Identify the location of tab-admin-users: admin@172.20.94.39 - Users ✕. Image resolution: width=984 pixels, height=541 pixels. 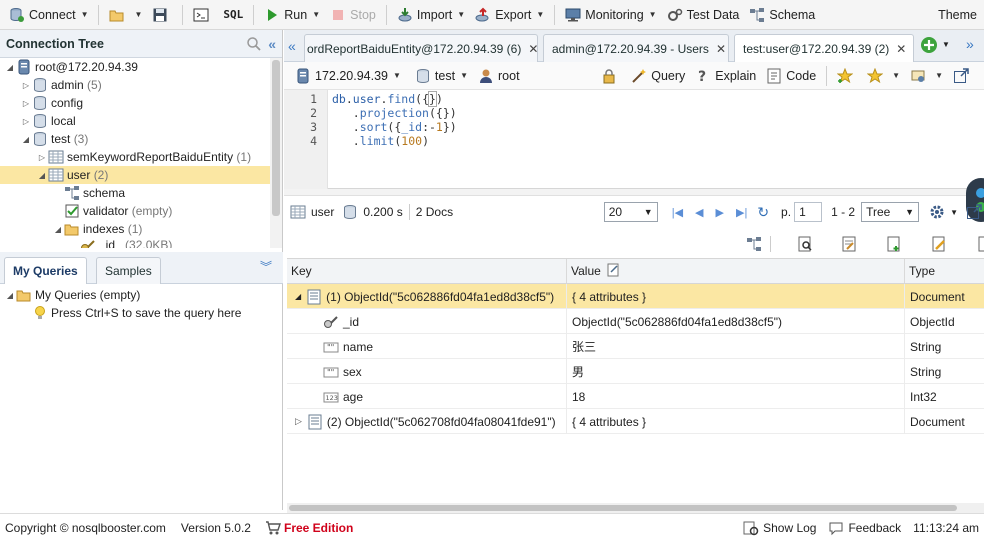
(636, 48).